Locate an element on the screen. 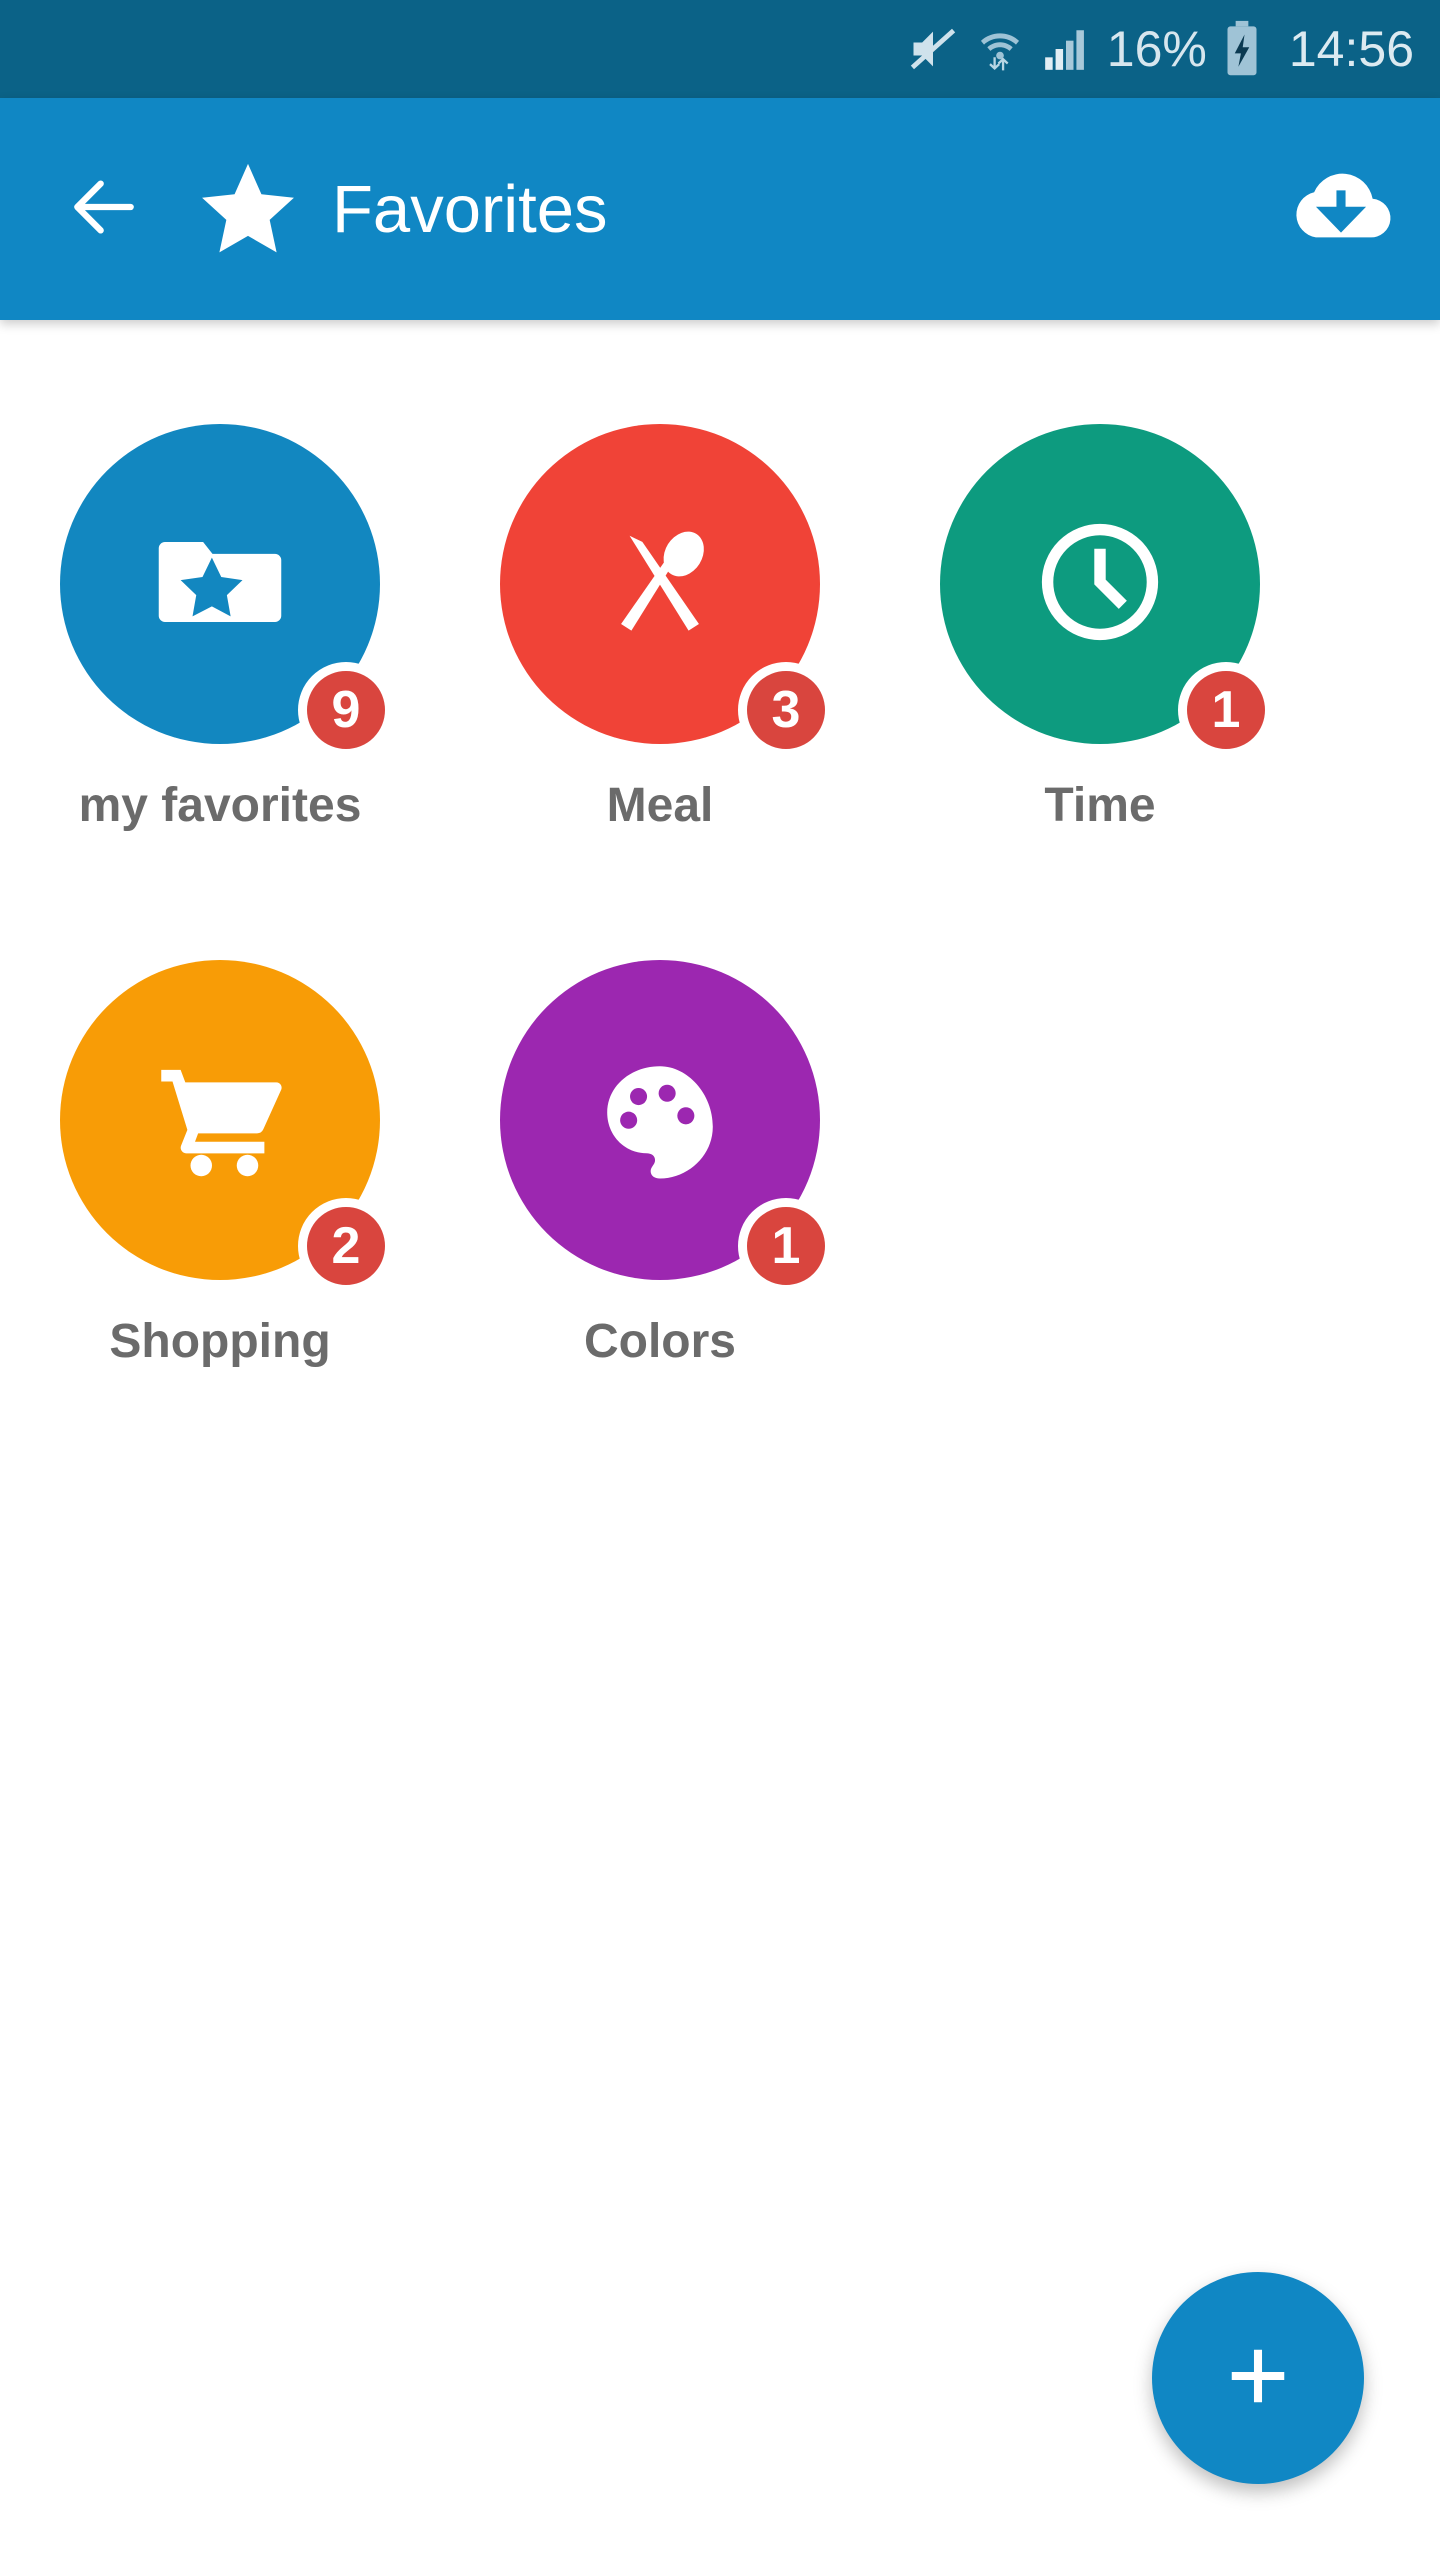 This screenshot has height=2560, width=1440. back-arrow-icon is located at coordinates (104, 209).